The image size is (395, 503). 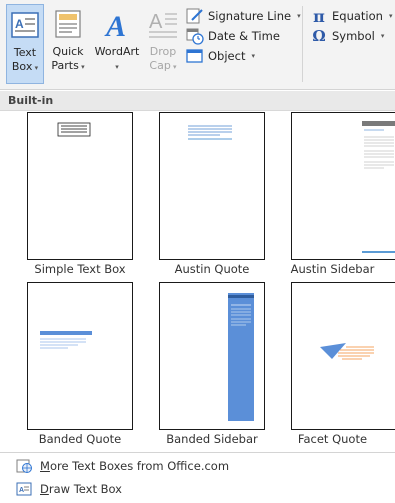 What do you see at coordinates (332, 439) in the screenshot?
I see `gallery-item-label: Facet Quote` at bounding box center [332, 439].